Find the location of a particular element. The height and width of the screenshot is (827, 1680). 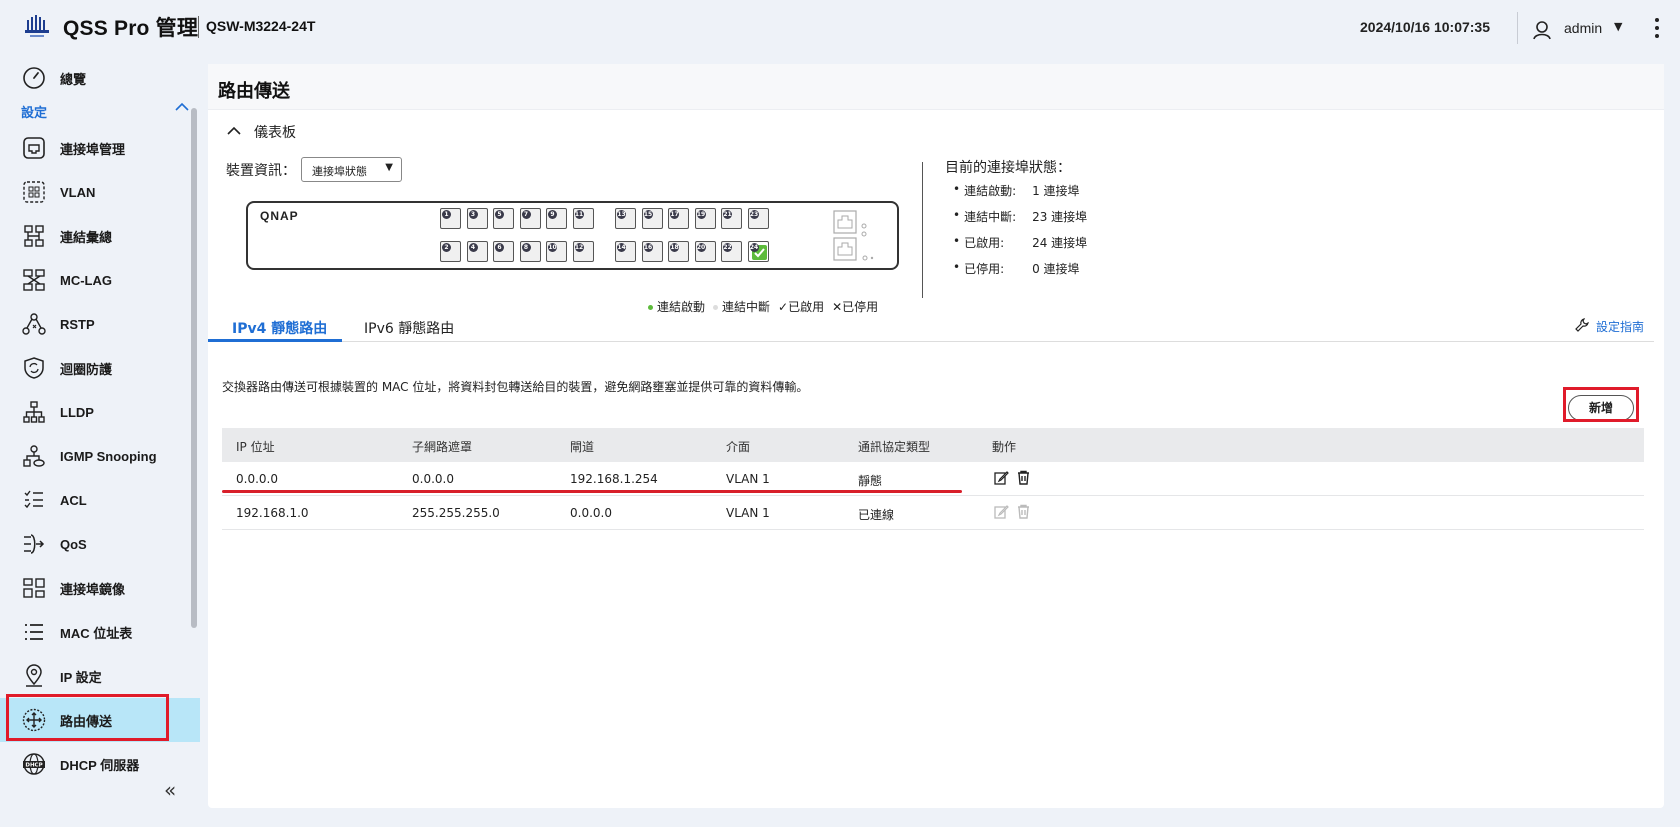

port-icon is located at coordinates (34, 148).